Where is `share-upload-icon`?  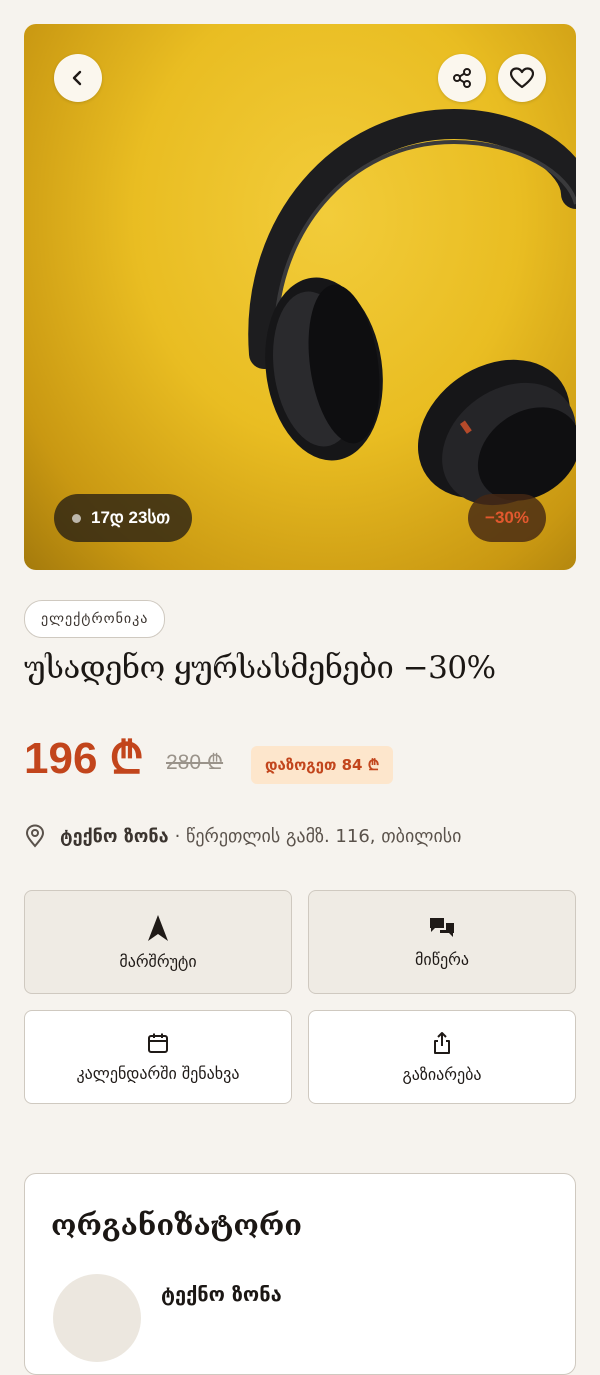
share-upload-icon is located at coordinates (442, 1042).